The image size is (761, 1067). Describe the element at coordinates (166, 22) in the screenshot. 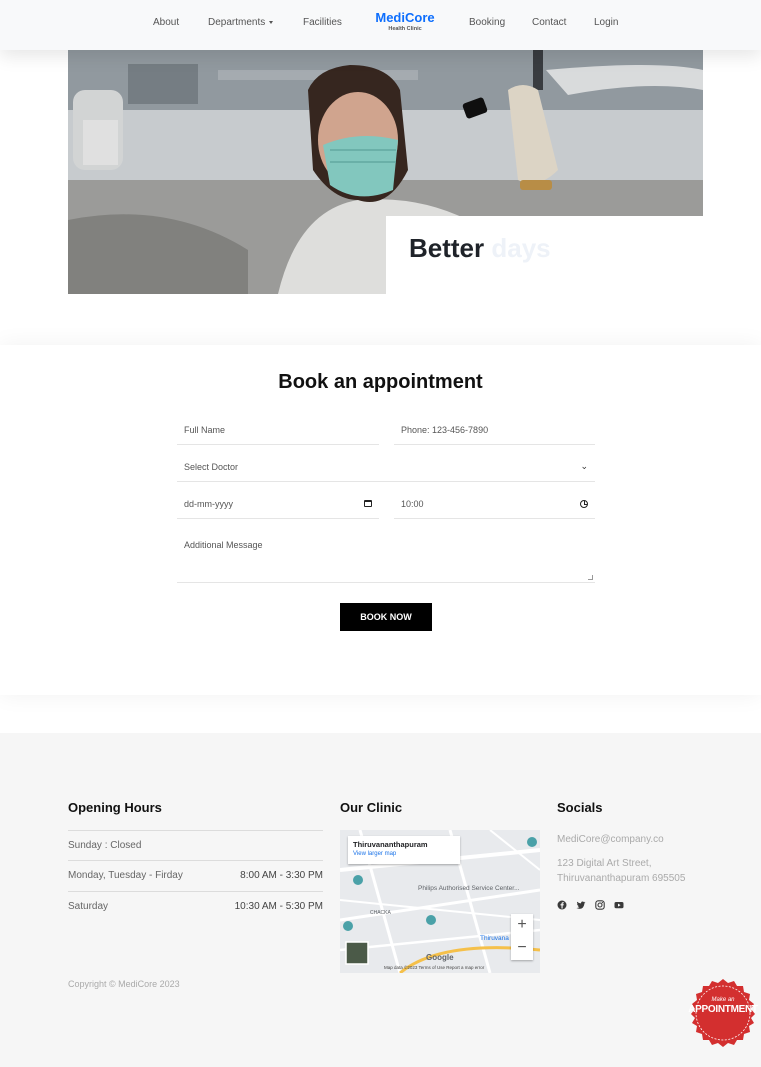

I see `nav-about: About` at that location.